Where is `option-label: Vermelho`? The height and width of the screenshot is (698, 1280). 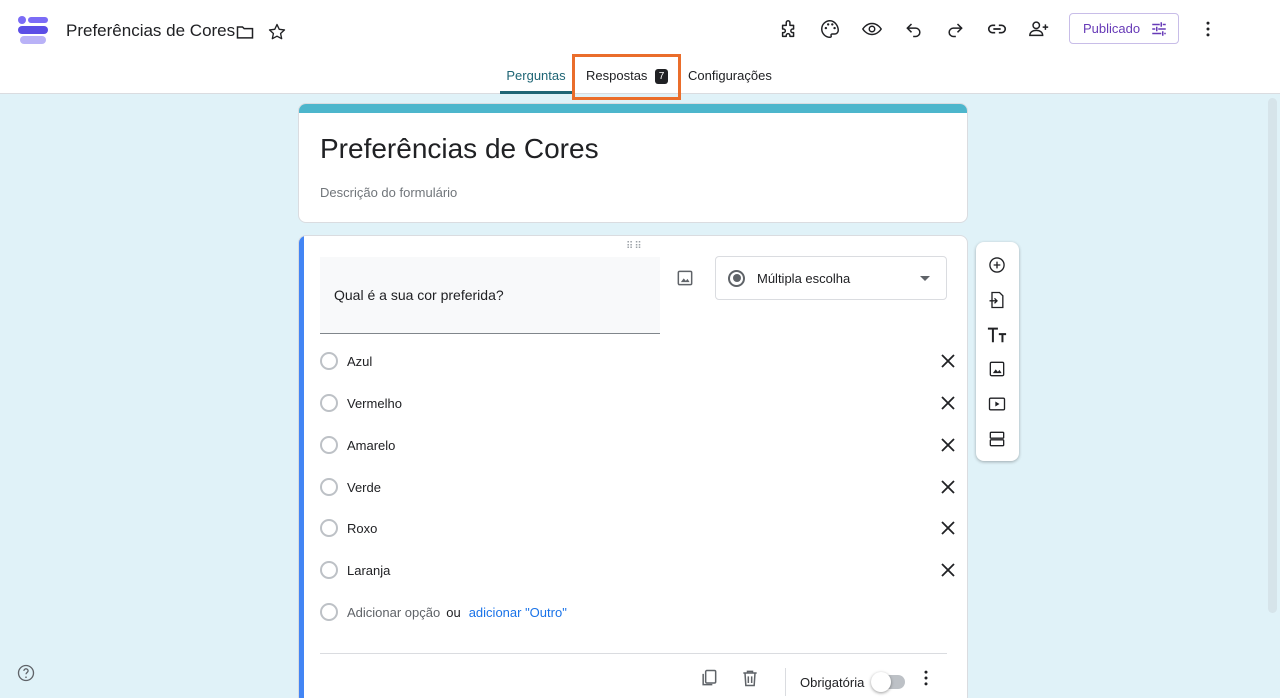 option-label: Vermelho is located at coordinates (374, 403).